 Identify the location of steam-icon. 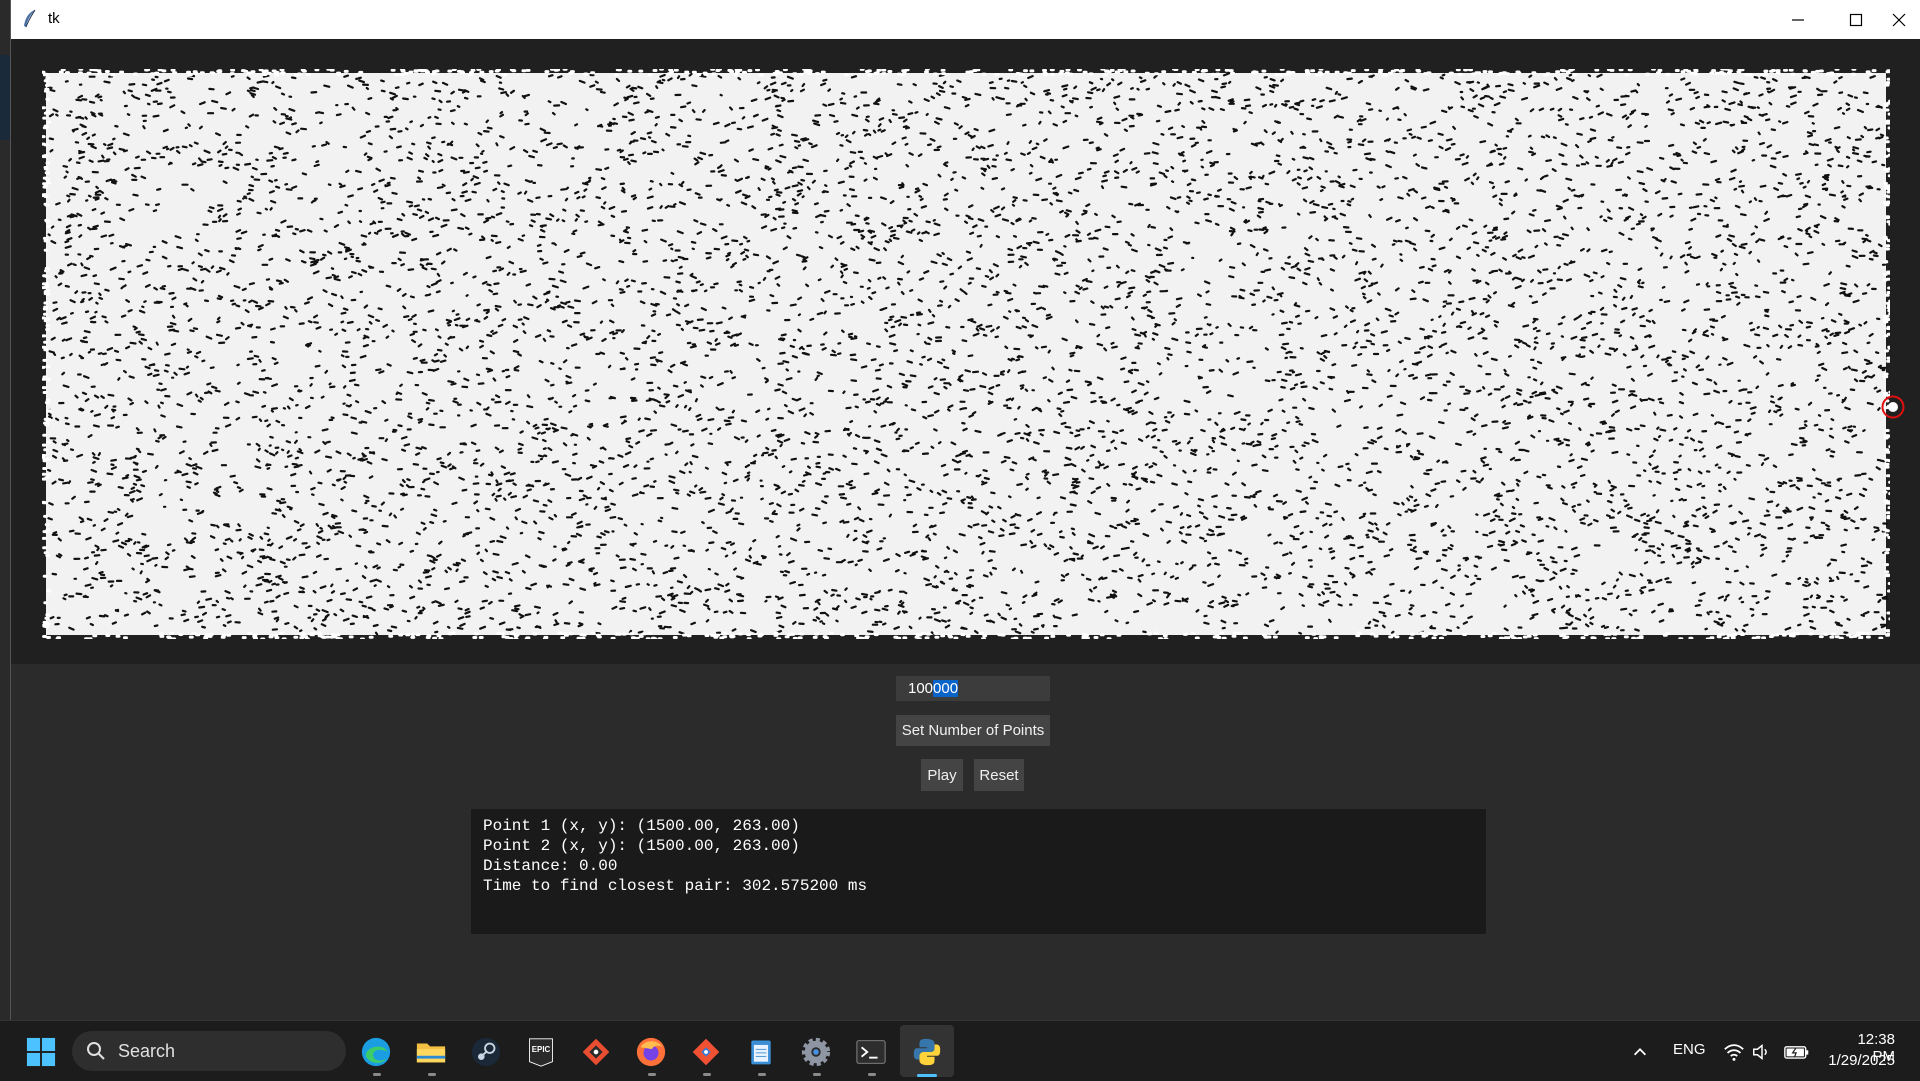
(486, 1052).